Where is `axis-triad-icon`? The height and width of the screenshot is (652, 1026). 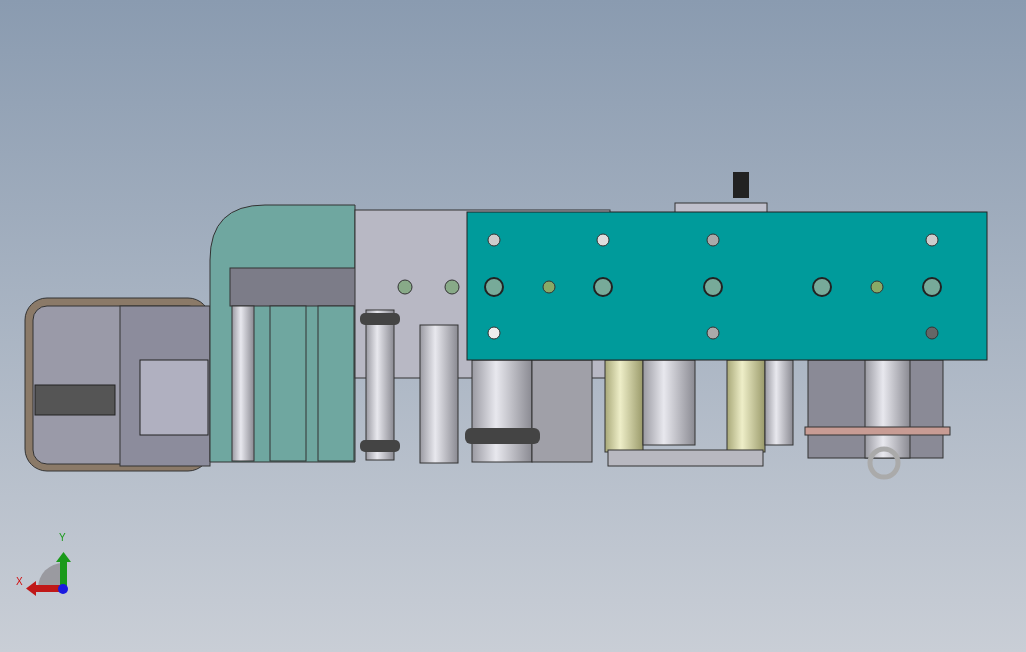
axis-triad-icon is located at coordinates (48, 574).